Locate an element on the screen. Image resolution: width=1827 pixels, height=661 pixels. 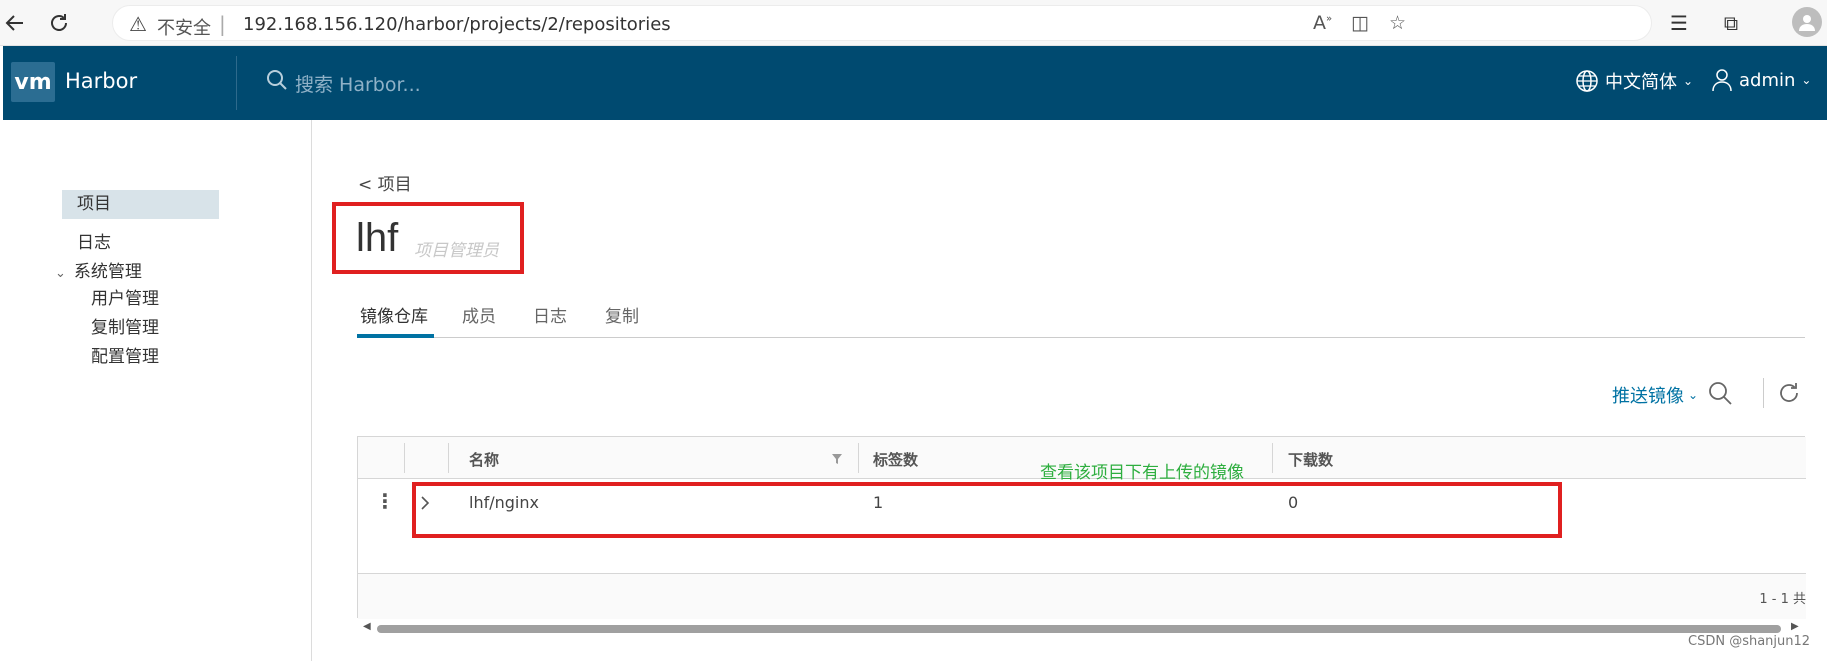
insecure-label: 不安全 is located at coordinates (184, 28).